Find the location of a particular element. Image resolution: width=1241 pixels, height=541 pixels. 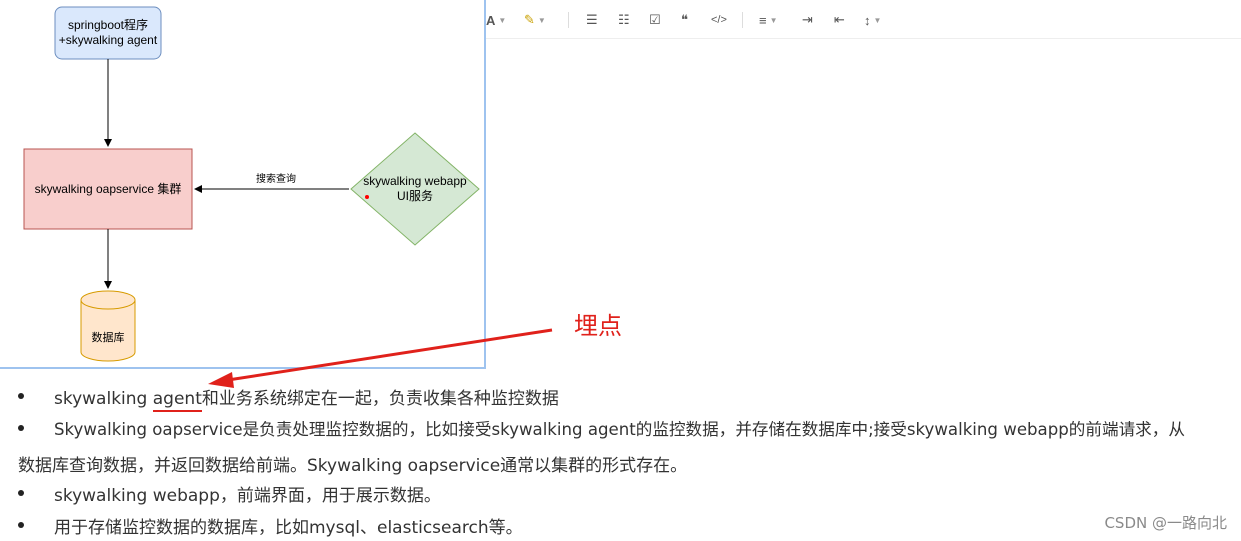

oap-node-label: skywalking oapservice 集群 is located at coordinates (108, 189).